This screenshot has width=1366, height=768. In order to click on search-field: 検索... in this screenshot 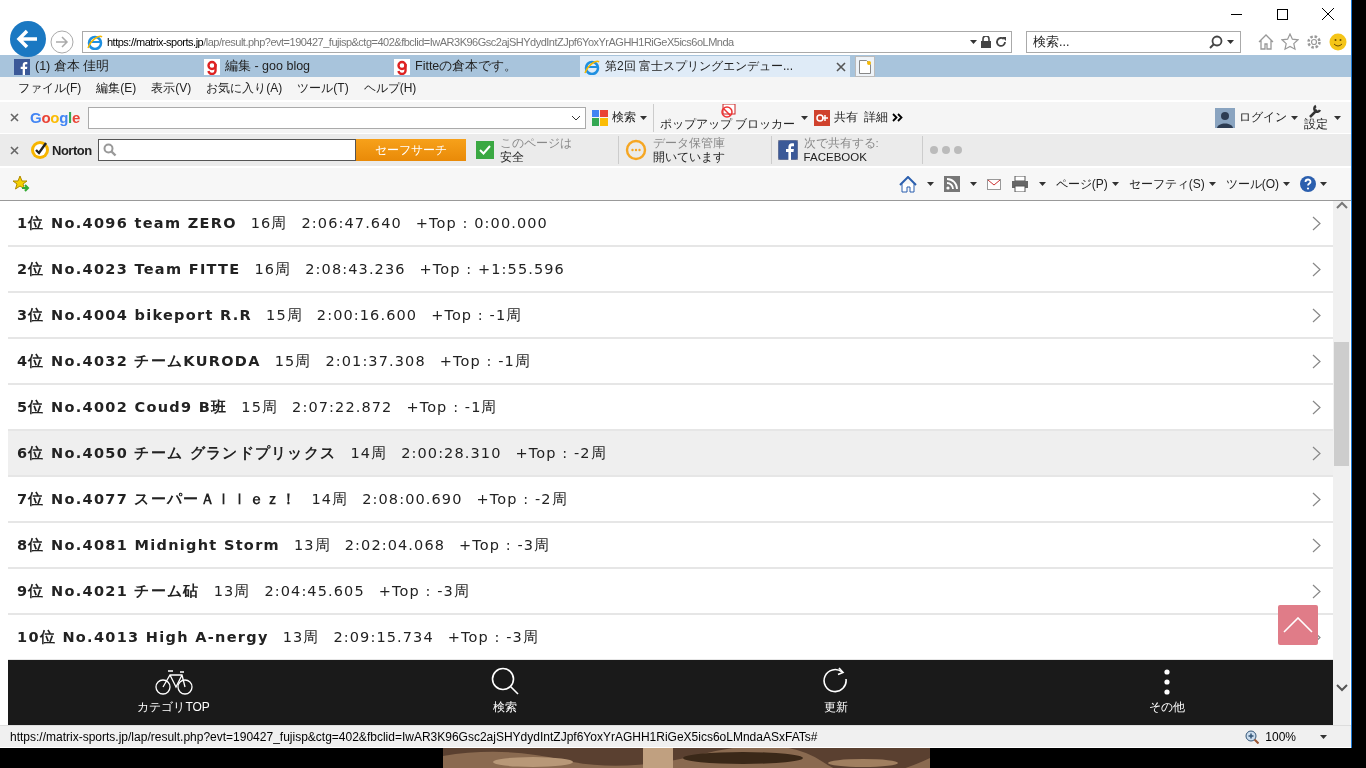, I will do `click(1133, 41)`.